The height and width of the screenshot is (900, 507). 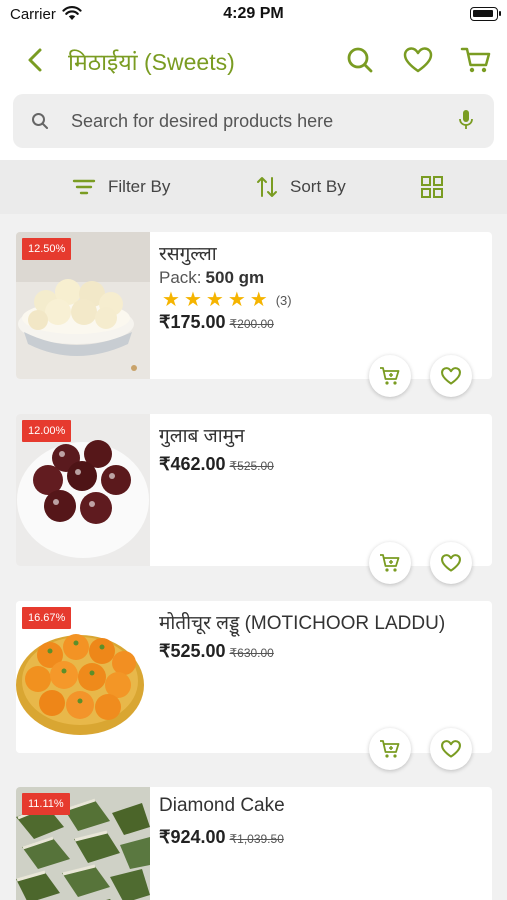 I want to click on page-title: मिठाईयां (Sweets), so click(x=151, y=62).